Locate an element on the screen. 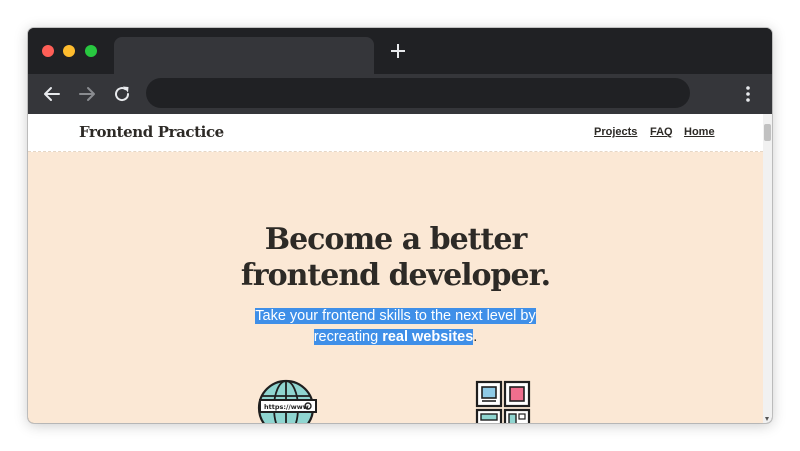 This screenshot has height=451, width=800. tab-strip is located at coordinates (400, 51).